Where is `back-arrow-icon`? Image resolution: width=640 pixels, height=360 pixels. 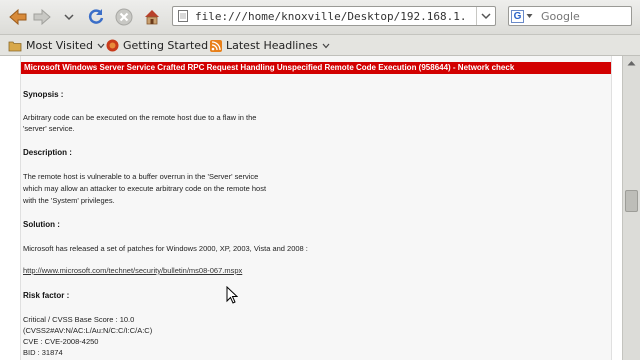 back-arrow-icon is located at coordinates (18, 17).